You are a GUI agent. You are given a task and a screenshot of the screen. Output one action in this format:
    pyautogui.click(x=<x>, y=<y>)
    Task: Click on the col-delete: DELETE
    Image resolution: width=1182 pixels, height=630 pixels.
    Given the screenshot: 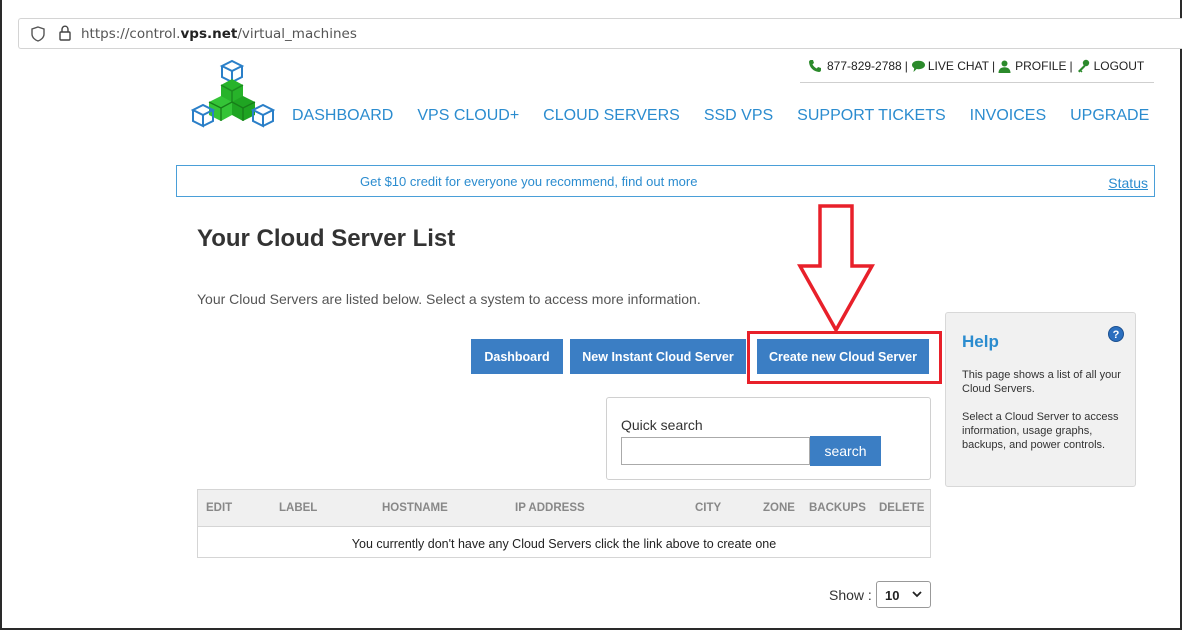 What is the action you would take?
    pyautogui.click(x=901, y=508)
    